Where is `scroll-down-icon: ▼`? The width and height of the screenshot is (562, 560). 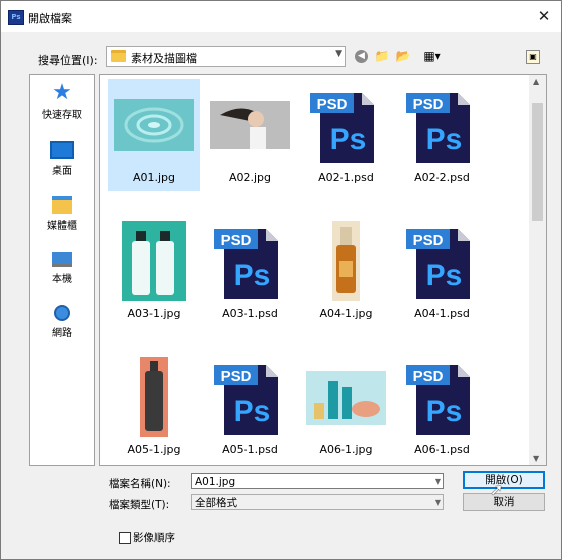
scroll-down-icon: ▼ is located at coordinates (536, 458).